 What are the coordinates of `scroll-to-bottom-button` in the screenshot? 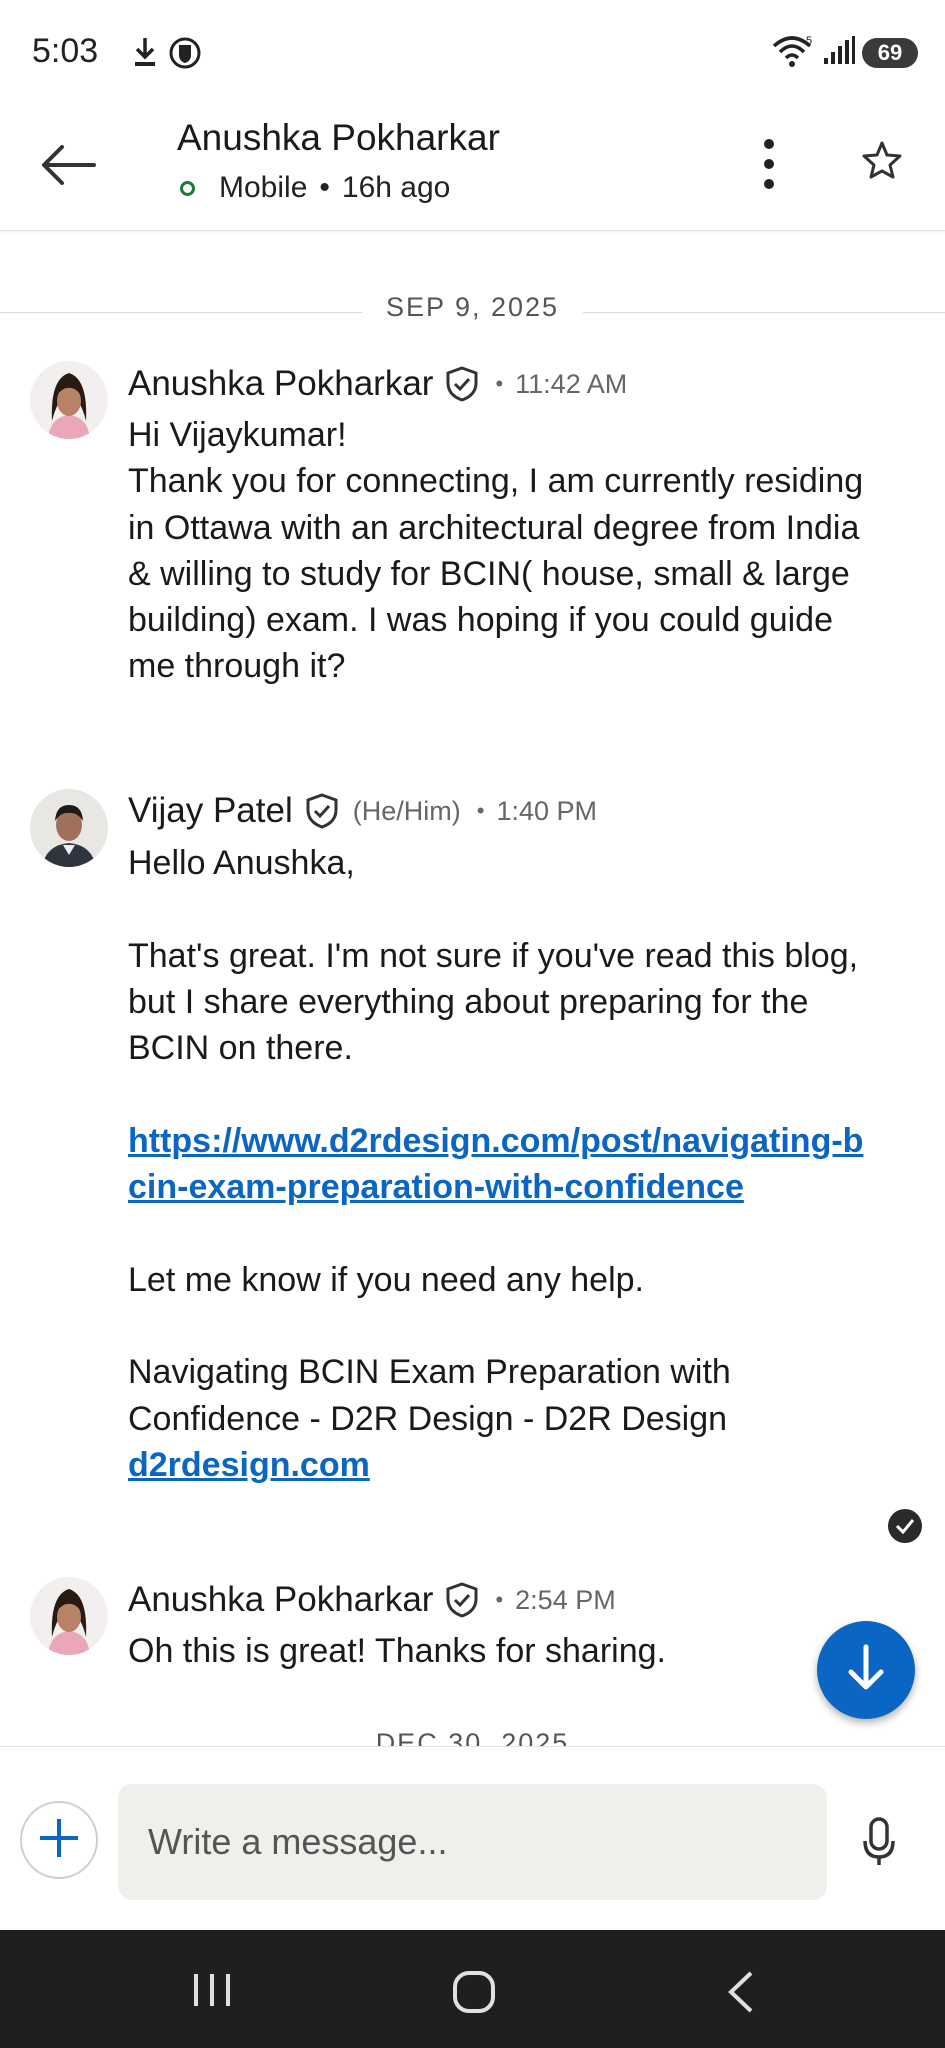 It's located at (866, 1670).